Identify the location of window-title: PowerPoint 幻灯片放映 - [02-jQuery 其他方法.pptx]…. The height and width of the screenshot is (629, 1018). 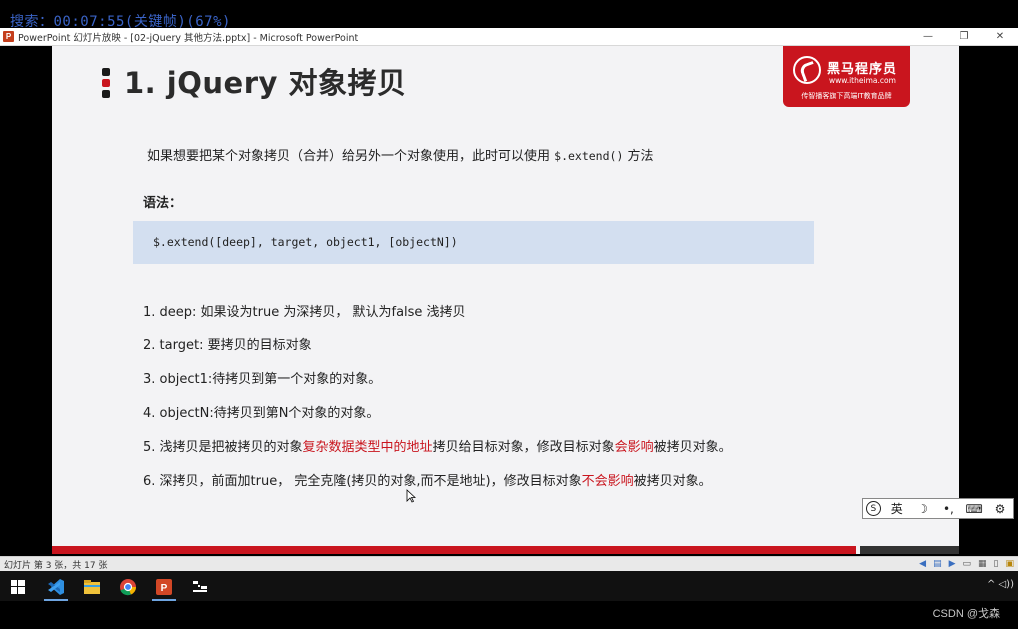
(188, 38).